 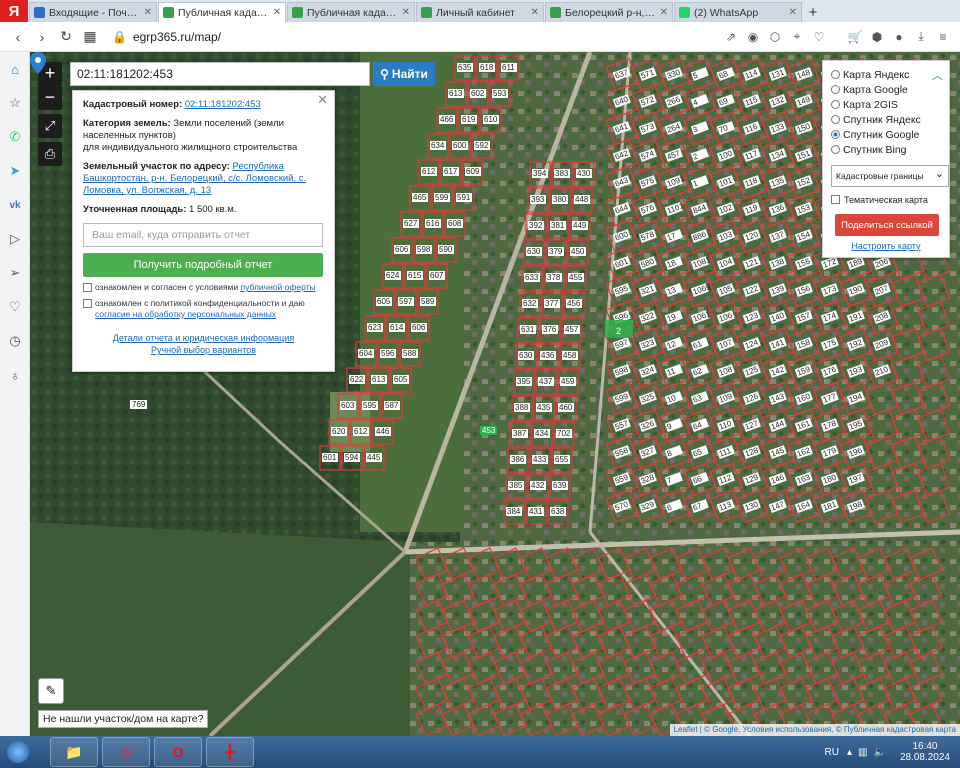 I want to click on bulb-icon: ♁, so click(x=15, y=375).